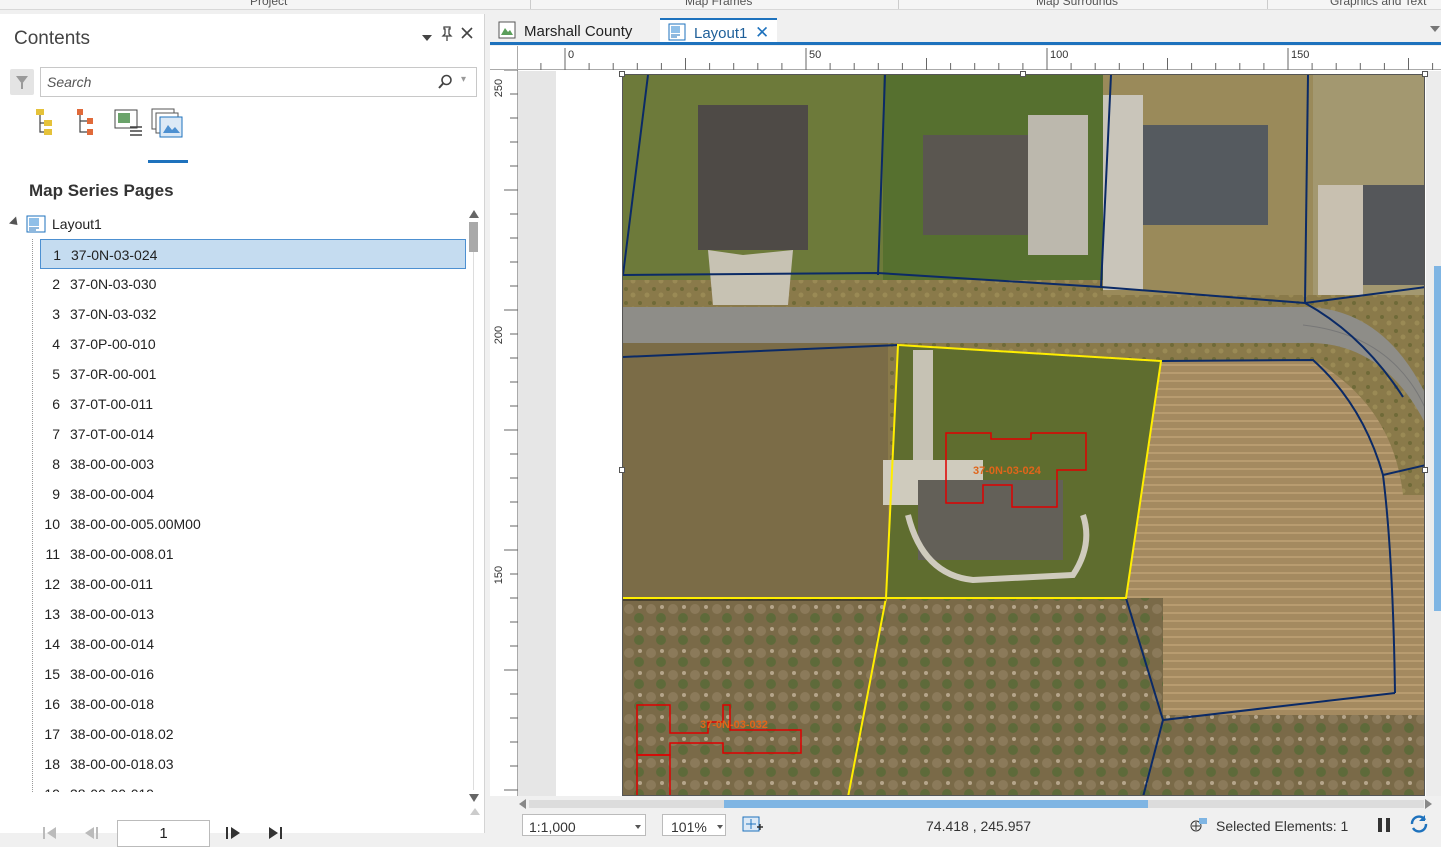 Image resolution: width=1441 pixels, height=847 pixels. I want to click on tab-underline, so click(965, 43).